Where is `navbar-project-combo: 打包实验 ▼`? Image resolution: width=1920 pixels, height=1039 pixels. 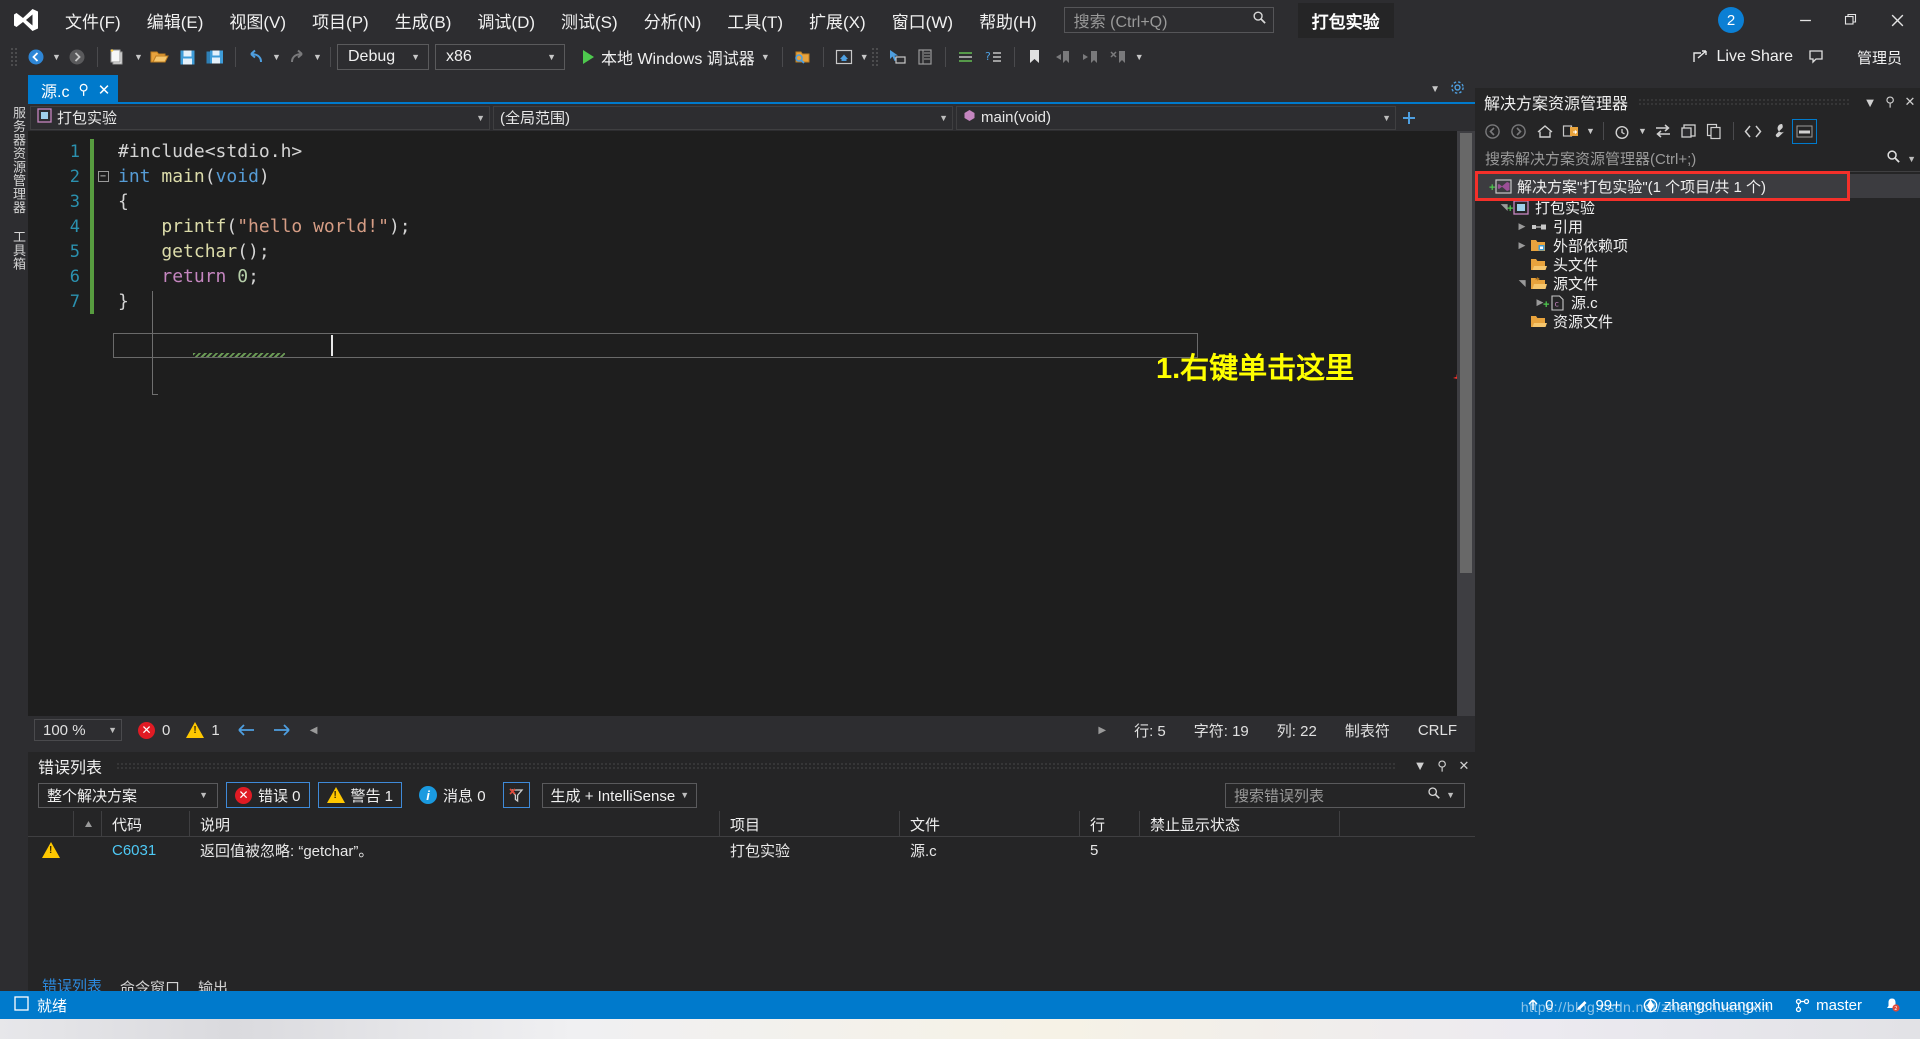
navbar-project-combo: 打包实验 ▼ is located at coordinates (260, 117).